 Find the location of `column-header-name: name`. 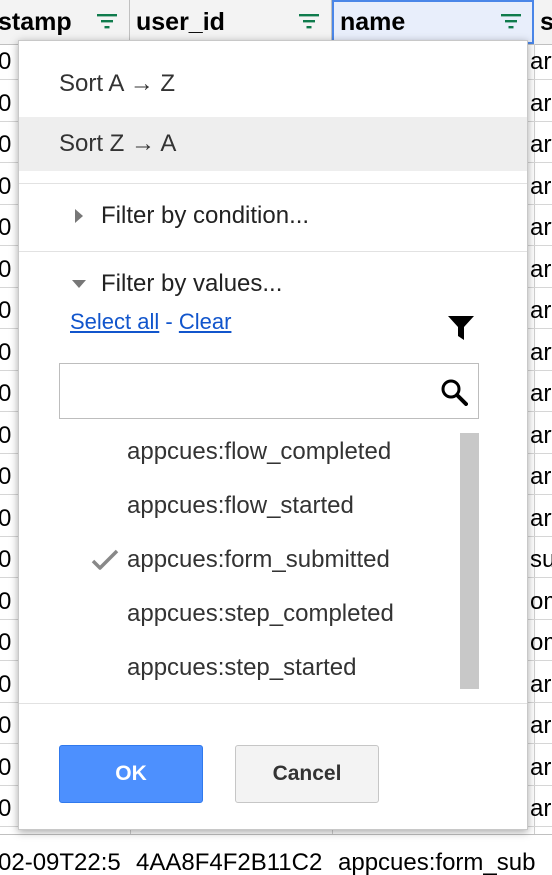

column-header-name: name is located at coordinates (433, 22).